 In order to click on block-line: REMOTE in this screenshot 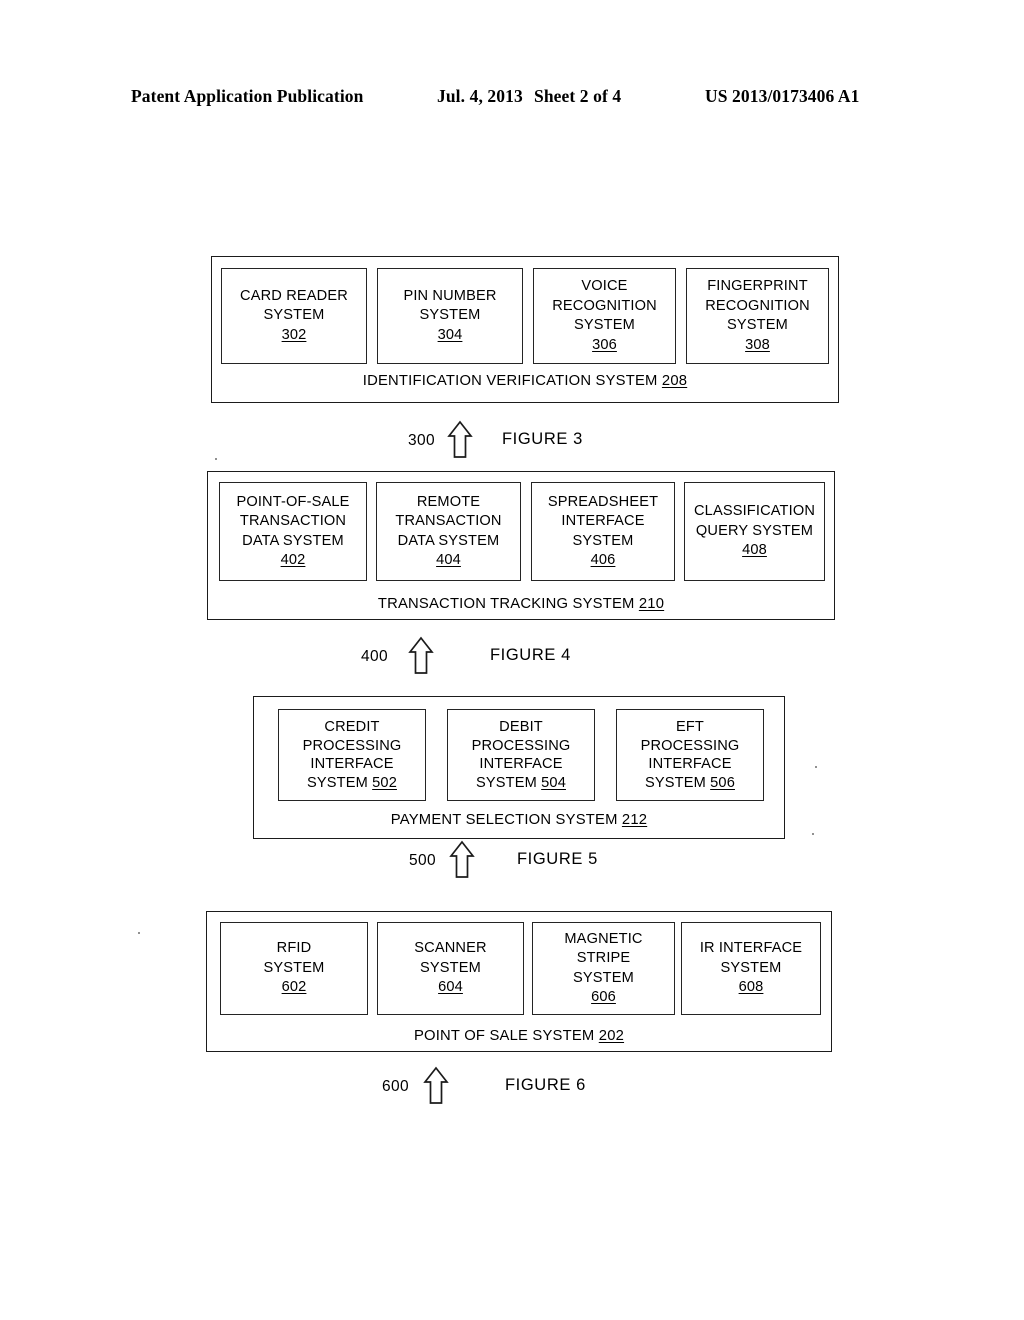, I will do `click(448, 501)`.